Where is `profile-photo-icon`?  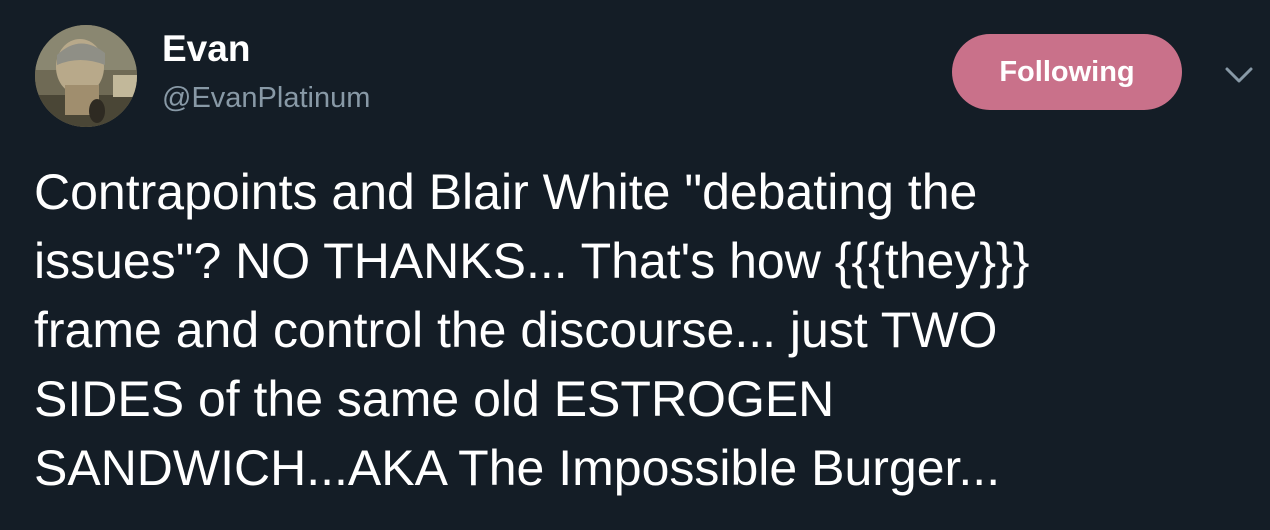
profile-photo-icon is located at coordinates (86, 76).